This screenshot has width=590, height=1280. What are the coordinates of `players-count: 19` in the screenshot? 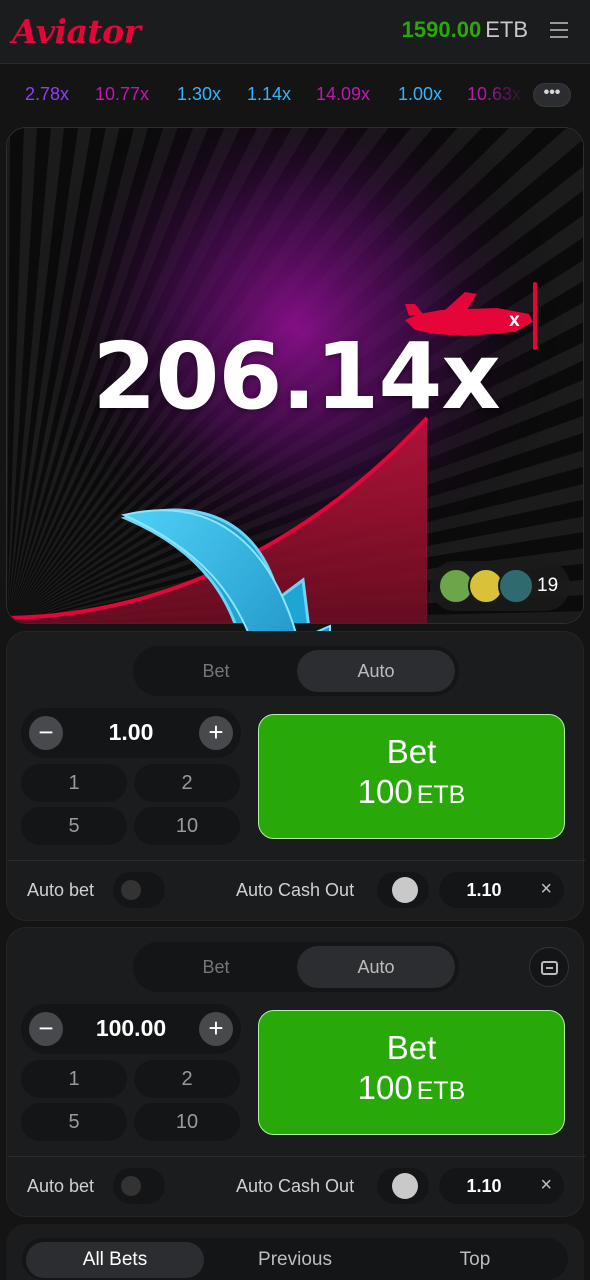 It's located at (548, 585).